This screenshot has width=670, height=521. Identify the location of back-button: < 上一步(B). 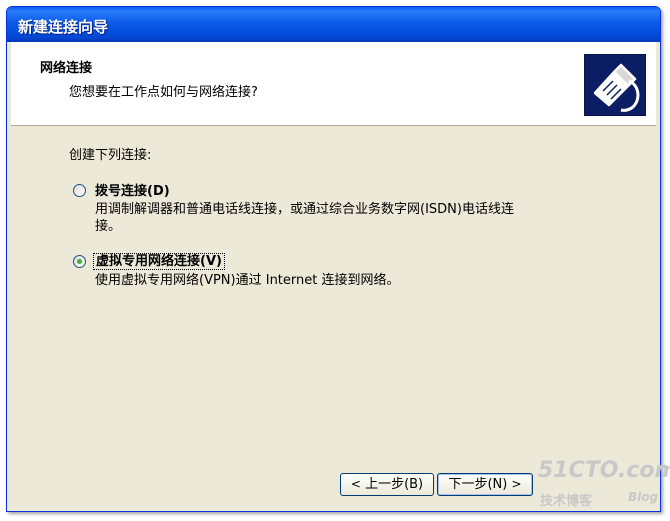
(387, 484).